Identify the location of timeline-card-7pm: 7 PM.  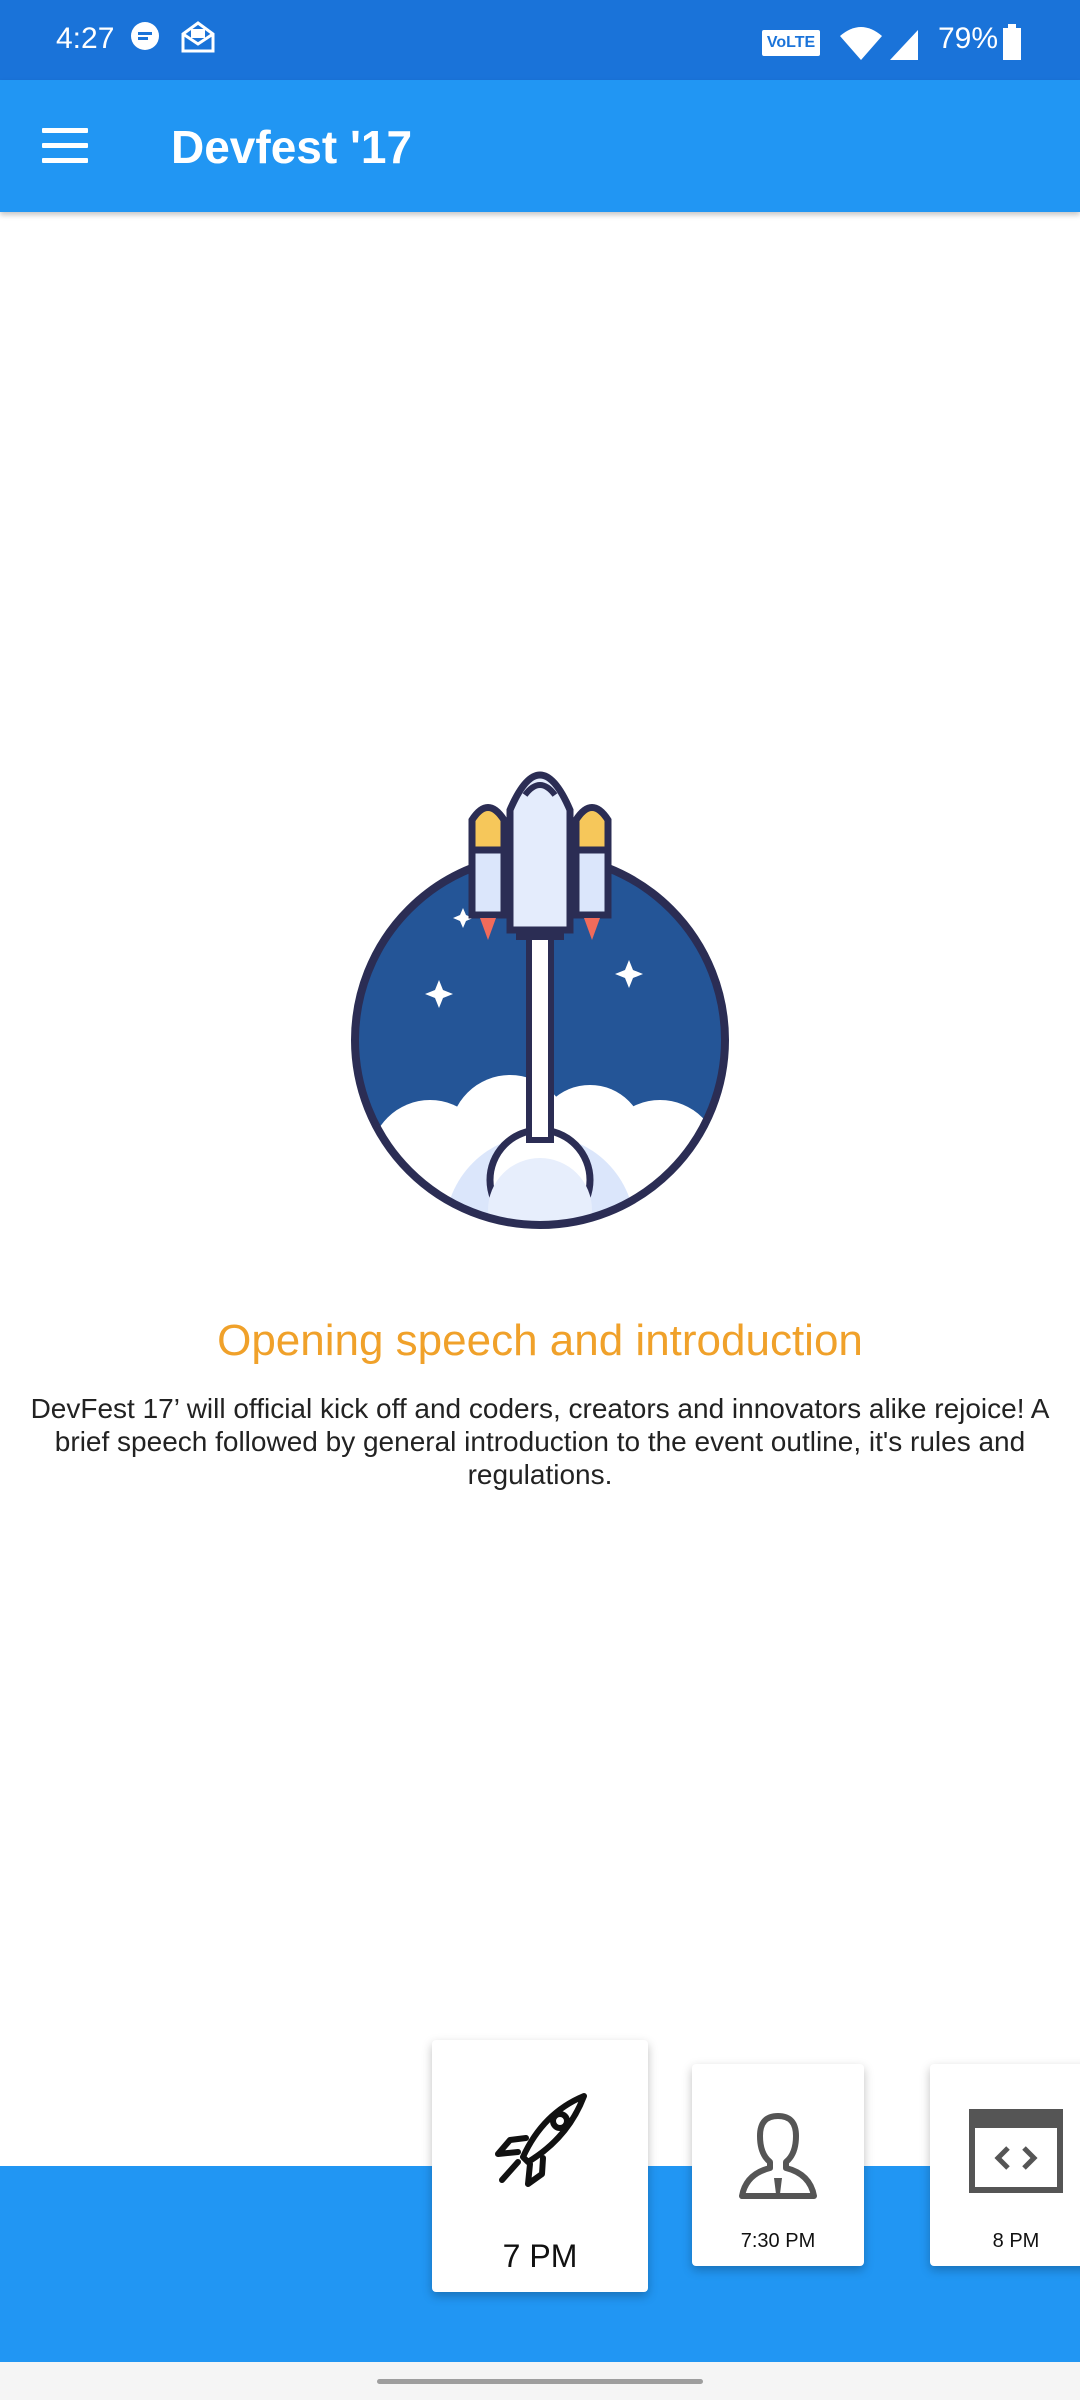
(540, 2166).